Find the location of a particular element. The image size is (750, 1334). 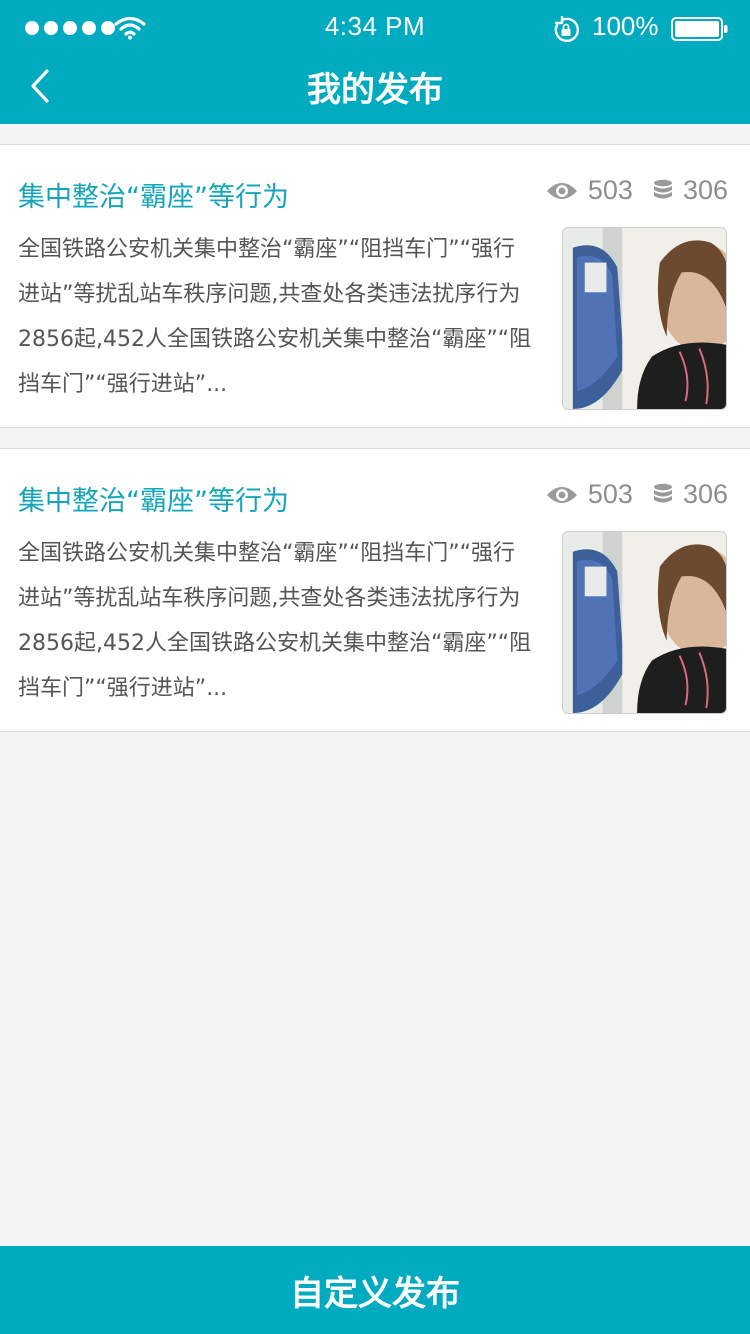

rotation-lock-icon is located at coordinates (567, 29).